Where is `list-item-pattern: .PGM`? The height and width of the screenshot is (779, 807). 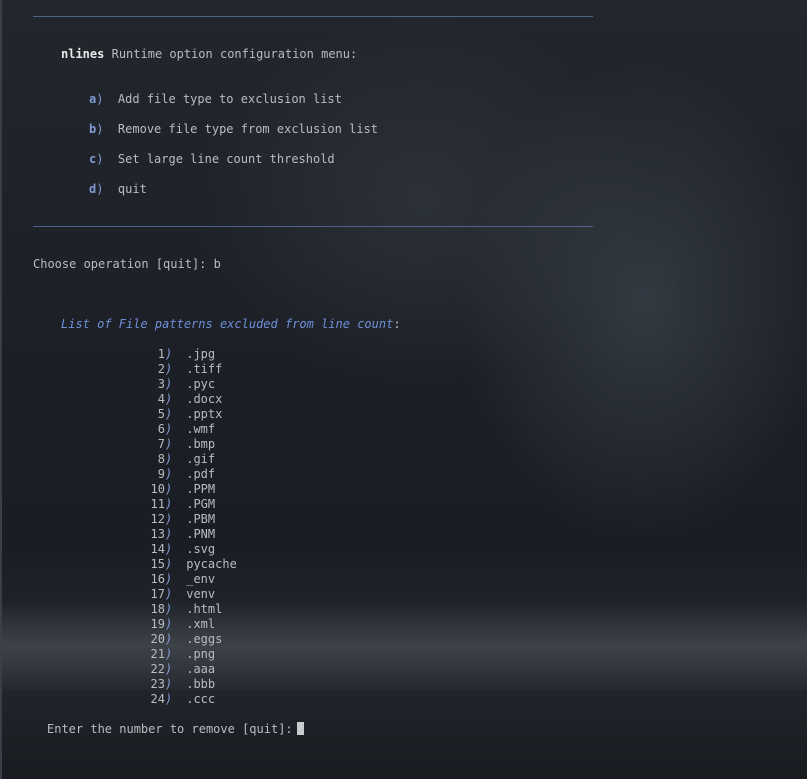
list-item-pattern: .PGM is located at coordinates (201, 504).